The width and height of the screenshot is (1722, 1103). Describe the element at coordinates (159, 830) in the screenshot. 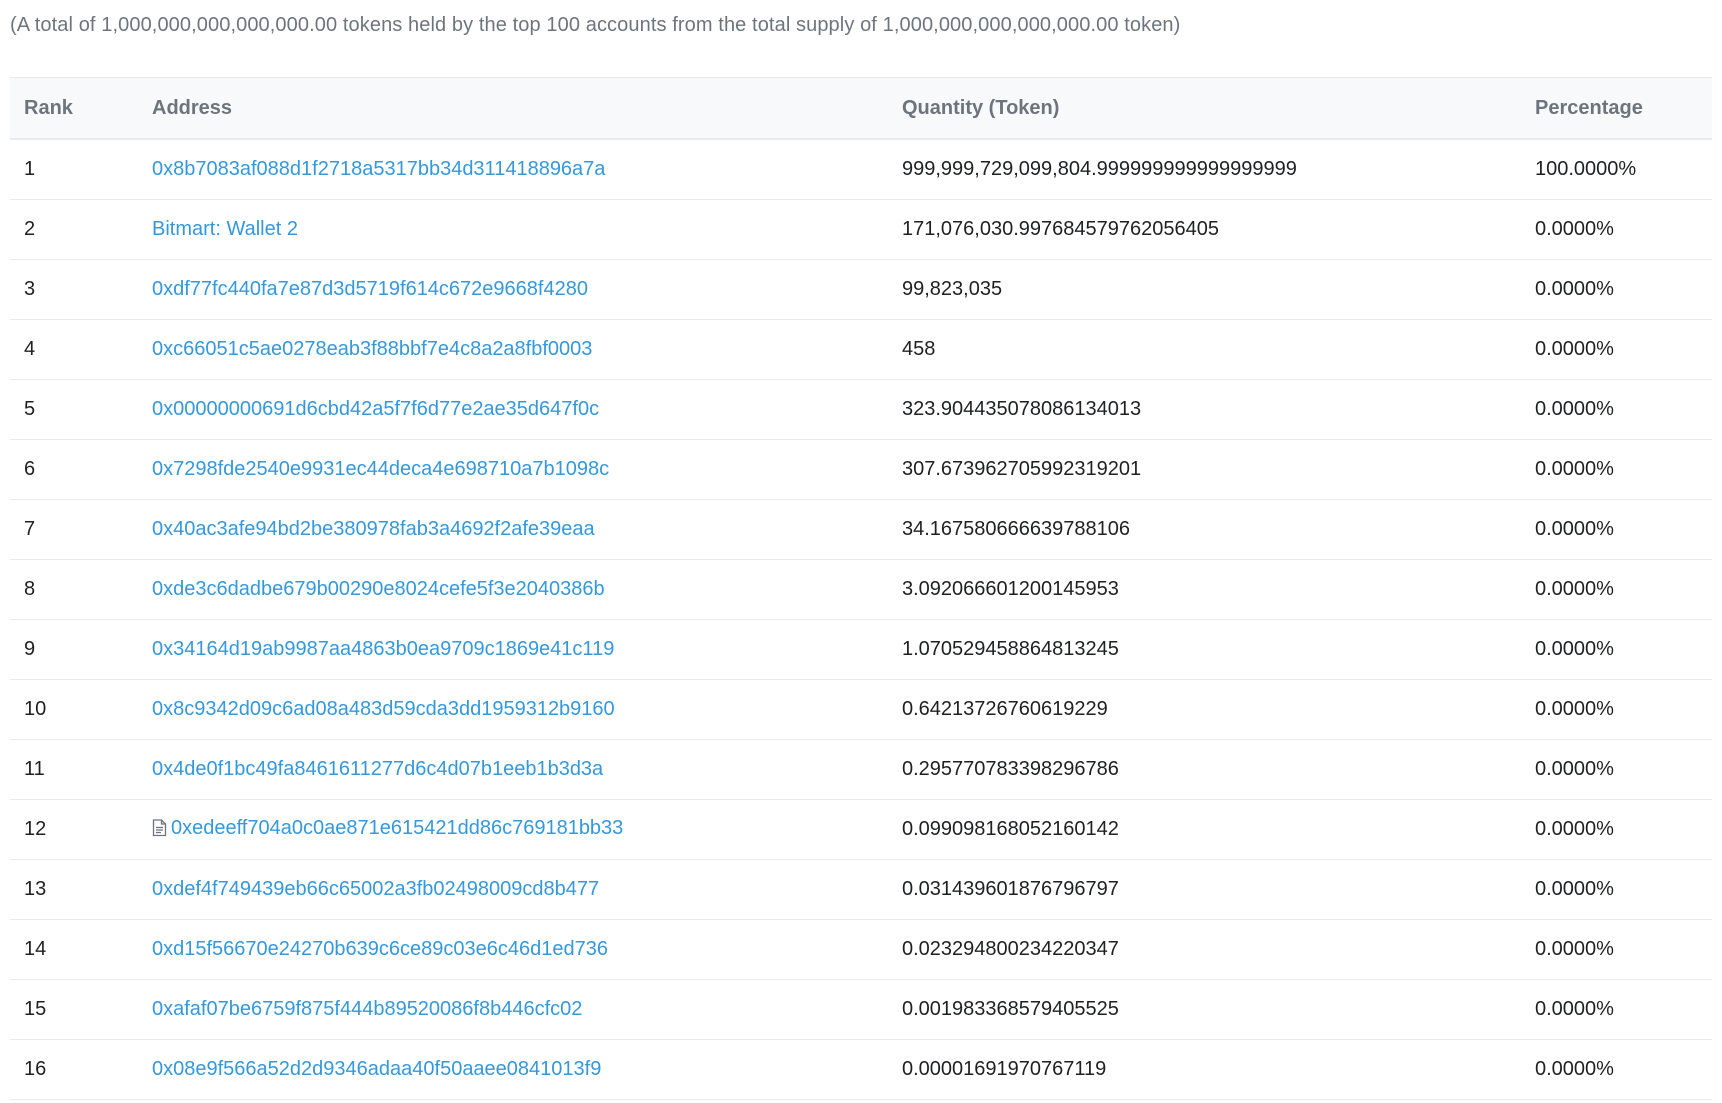

I see `file-document-icon` at that location.